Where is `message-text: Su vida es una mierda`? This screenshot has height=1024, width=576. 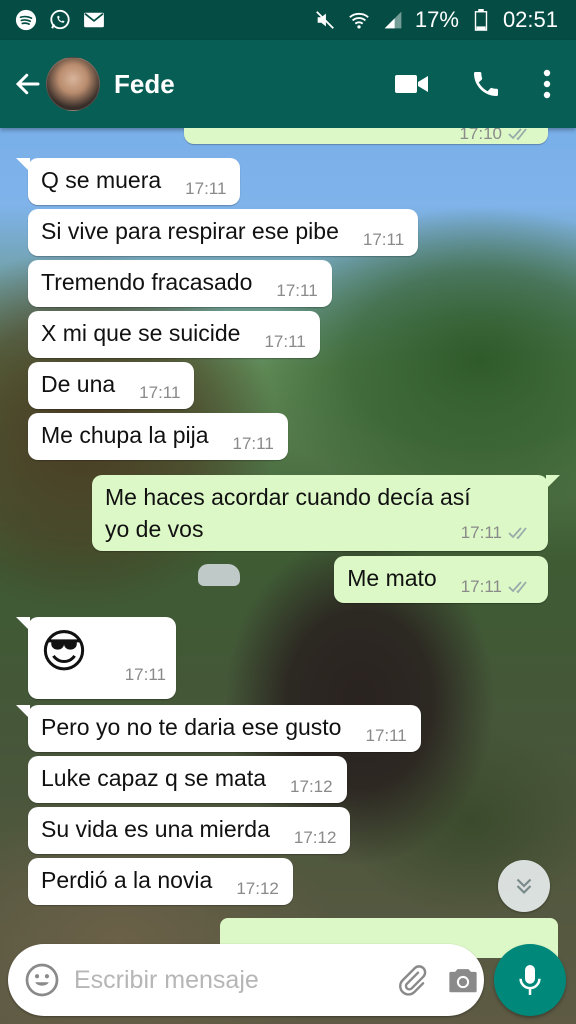 message-text: Su vida es una mierda is located at coordinates (155, 829).